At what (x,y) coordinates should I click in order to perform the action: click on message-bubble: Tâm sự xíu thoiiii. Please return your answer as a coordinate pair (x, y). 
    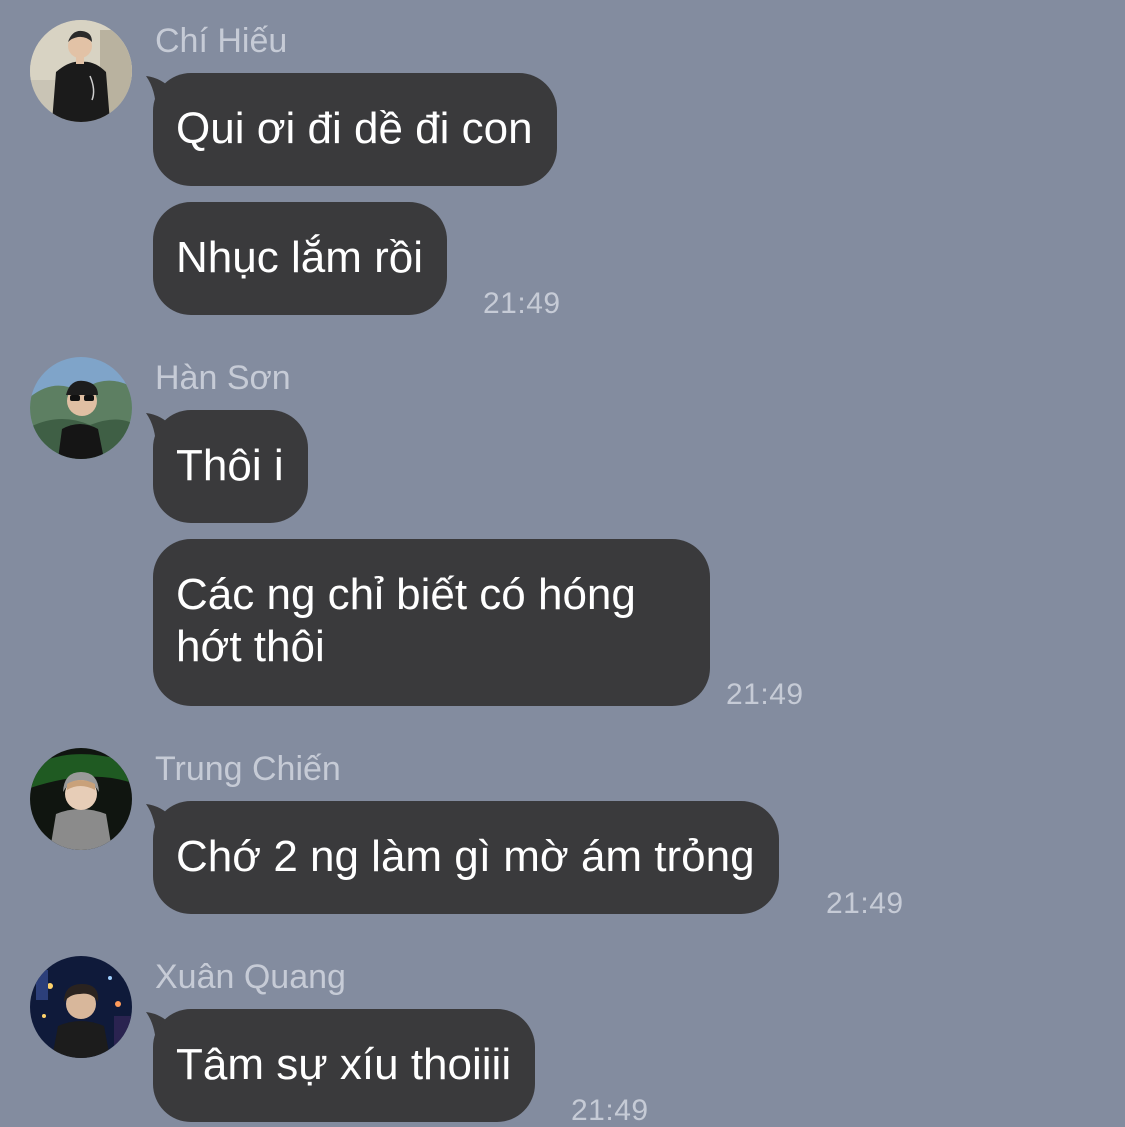
    Looking at the image, I should click on (344, 1065).